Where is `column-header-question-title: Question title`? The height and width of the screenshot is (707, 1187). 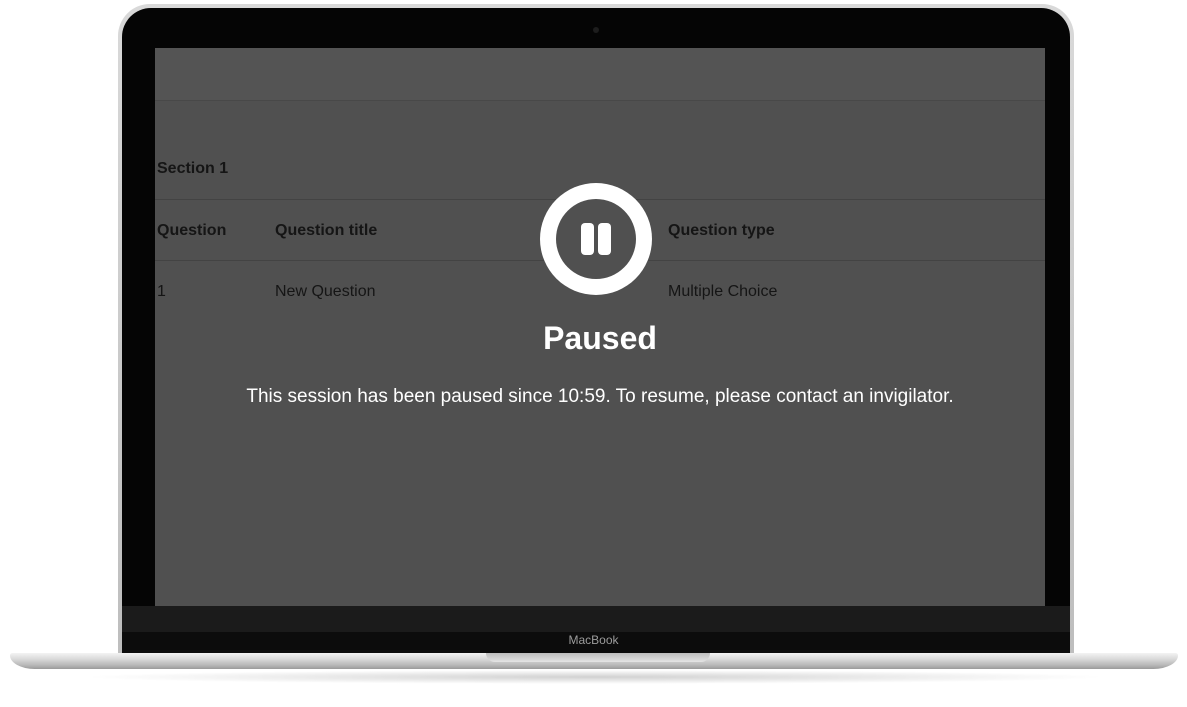 column-header-question-title: Question title is located at coordinates (326, 230).